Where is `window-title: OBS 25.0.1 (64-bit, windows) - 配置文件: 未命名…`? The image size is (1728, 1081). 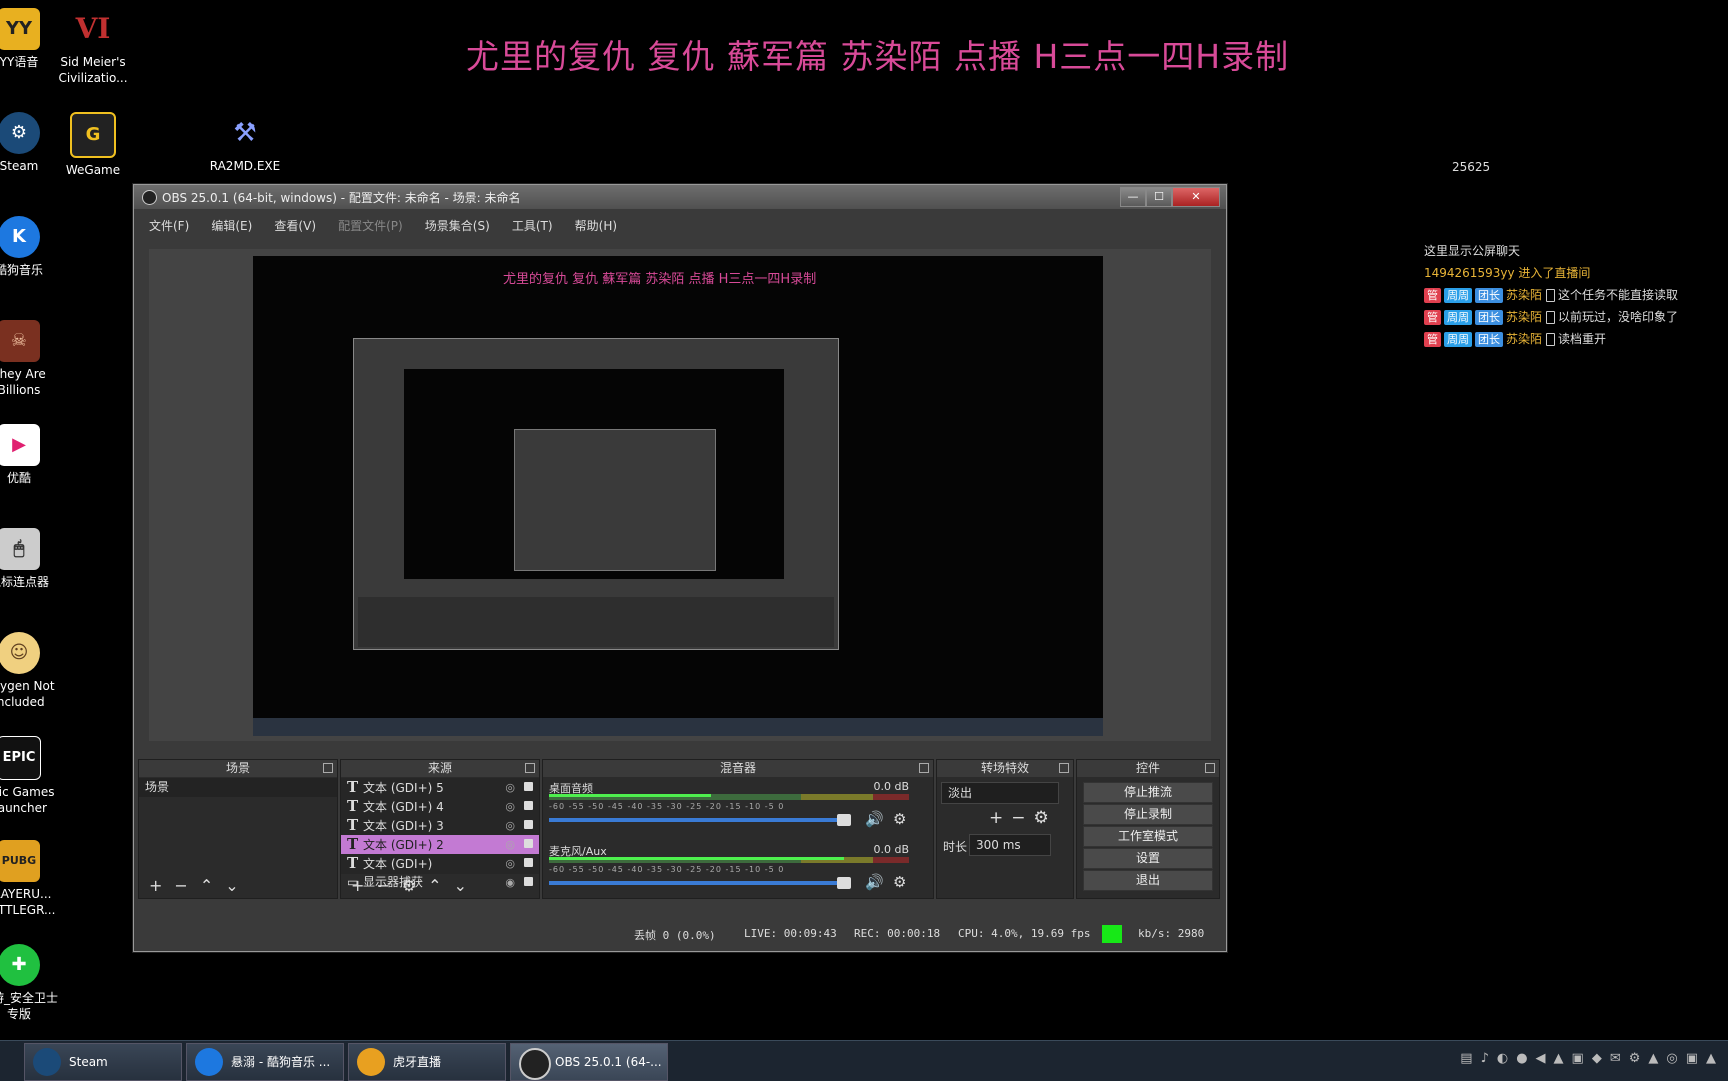
window-title: OBS 25.0.1 (64-bit, windows) - 配置文件: 未命名… is located at coordinates (341, 198).